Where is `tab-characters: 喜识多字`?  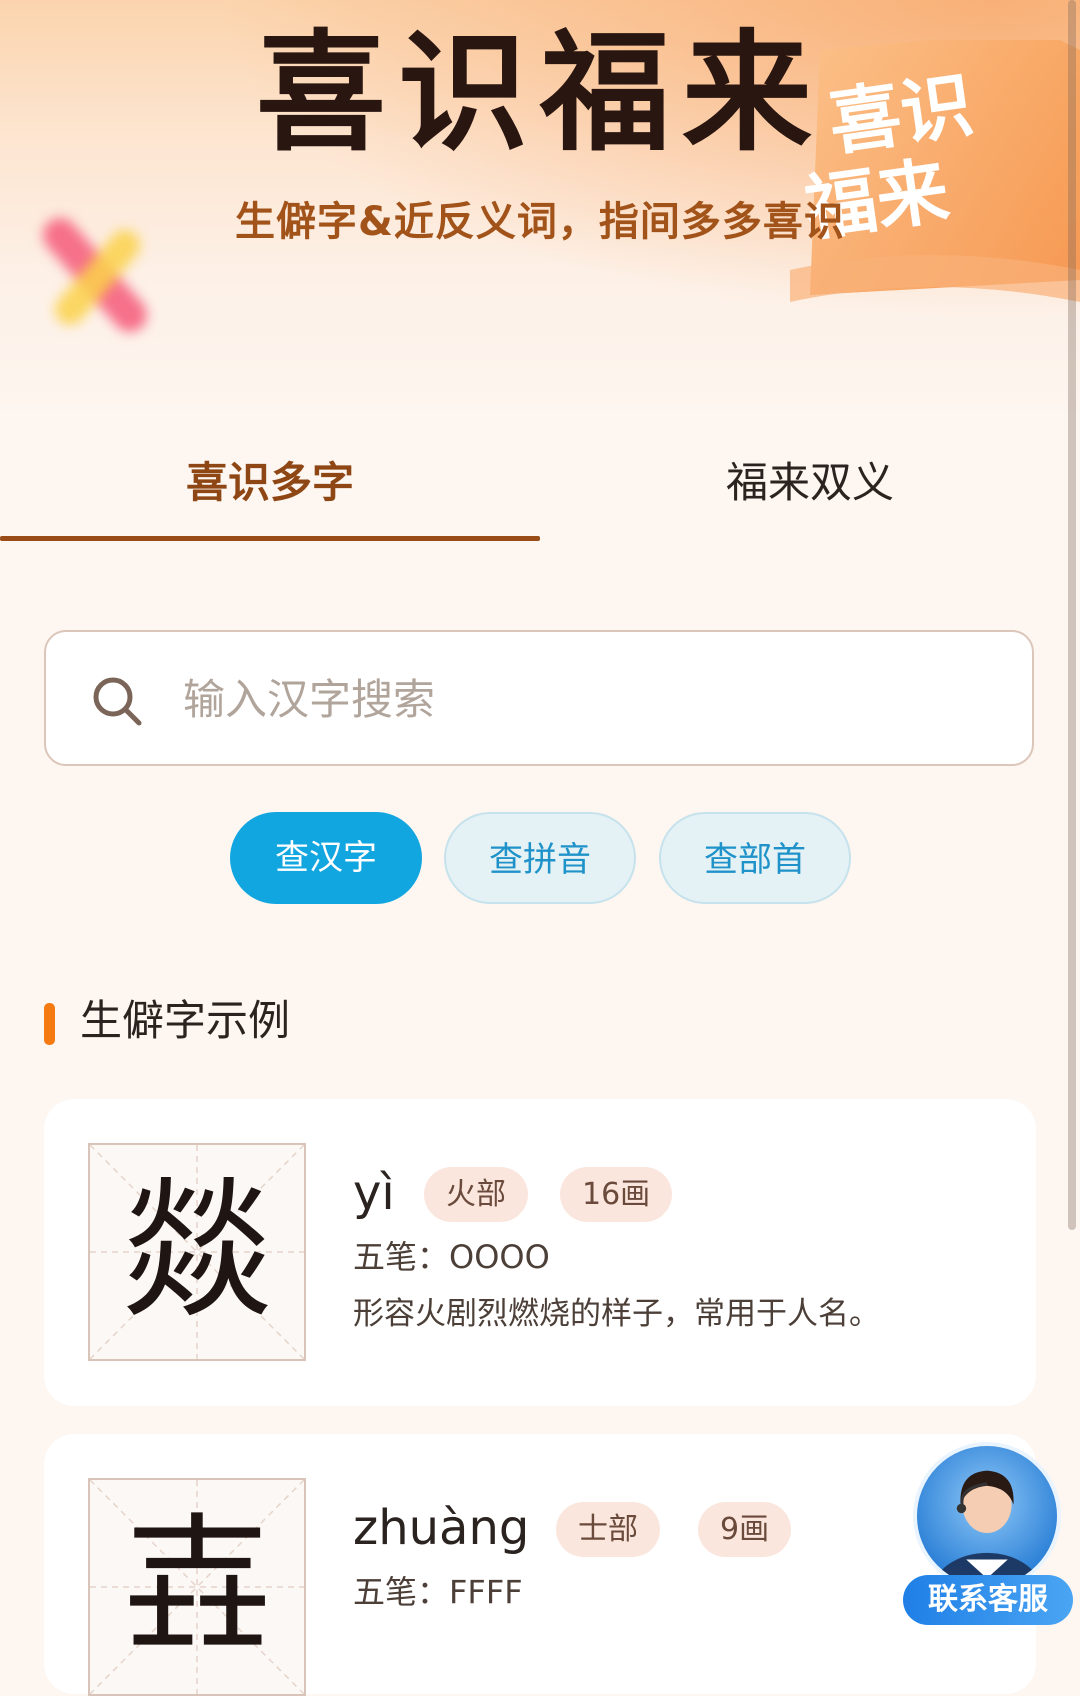 tab-characters: 喜识多字 is located at coordinates (270, 477).